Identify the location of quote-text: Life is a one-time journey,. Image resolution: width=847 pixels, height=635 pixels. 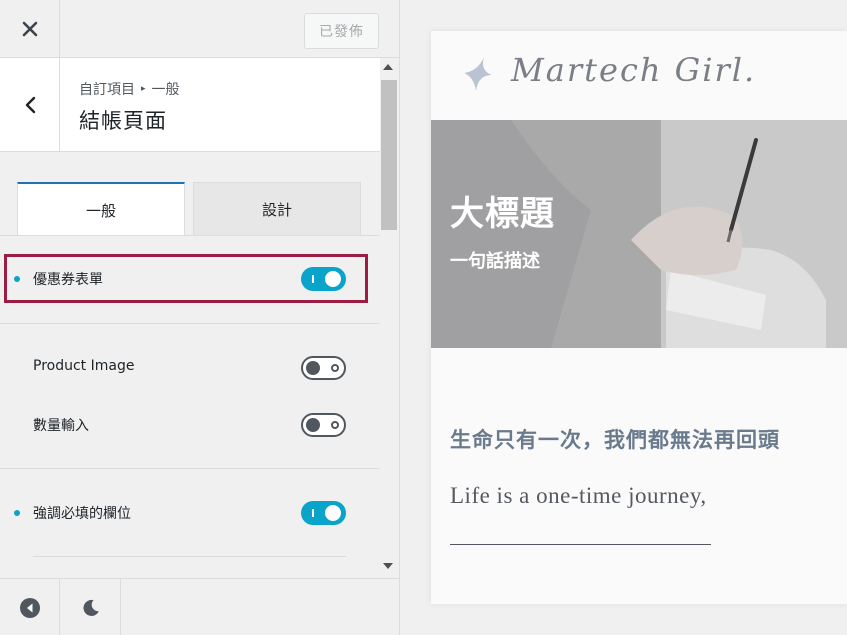
(578, 495).